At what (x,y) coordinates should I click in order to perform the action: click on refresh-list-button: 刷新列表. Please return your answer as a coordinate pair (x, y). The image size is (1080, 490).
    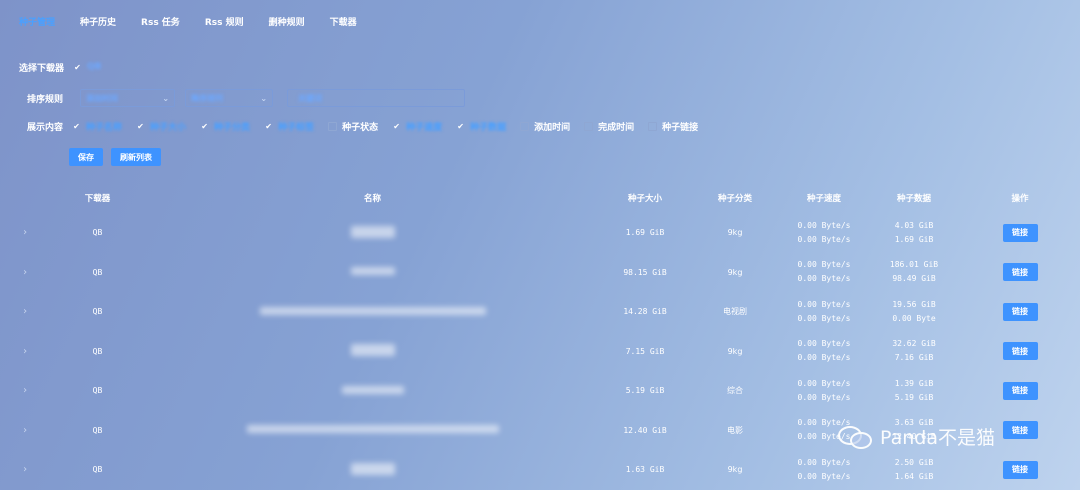
    Looking at the image, I should click on (136, 157).